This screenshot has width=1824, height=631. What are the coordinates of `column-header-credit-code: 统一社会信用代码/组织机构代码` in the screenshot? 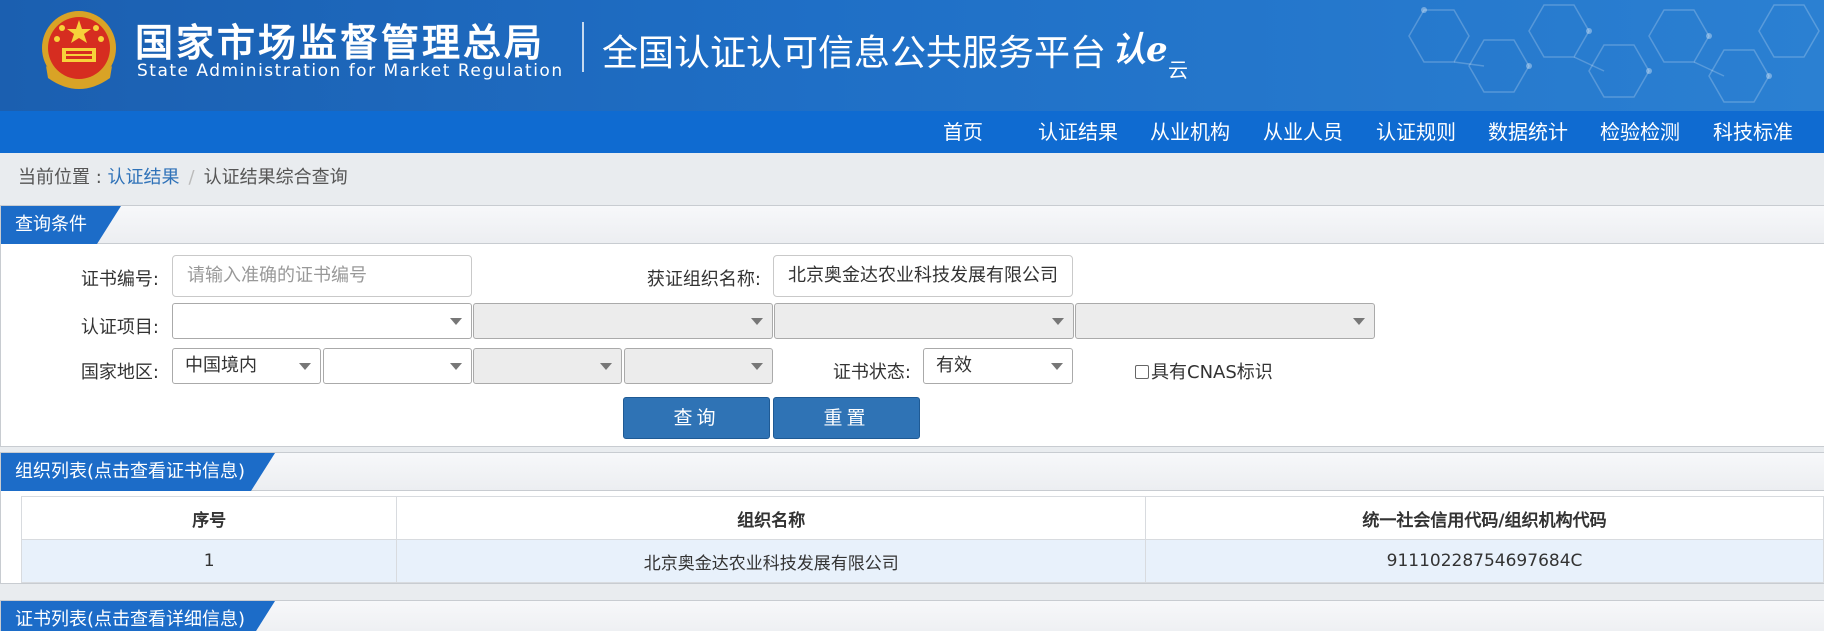 It's located at (1484, 518).